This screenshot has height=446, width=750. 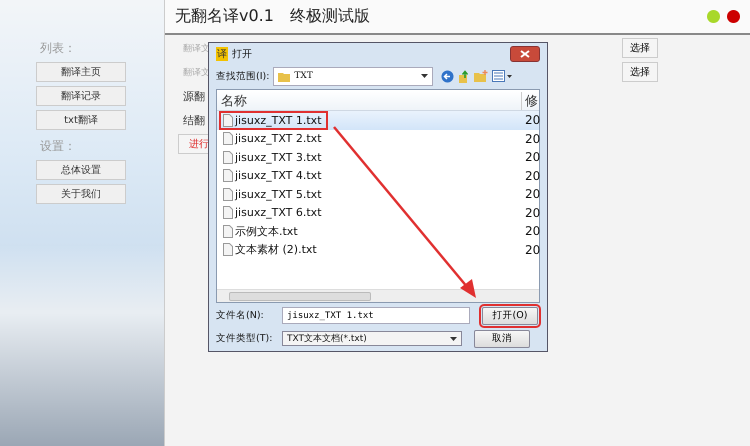 I want to click on horizontal-scrollbar, so click(x=378, y=295).